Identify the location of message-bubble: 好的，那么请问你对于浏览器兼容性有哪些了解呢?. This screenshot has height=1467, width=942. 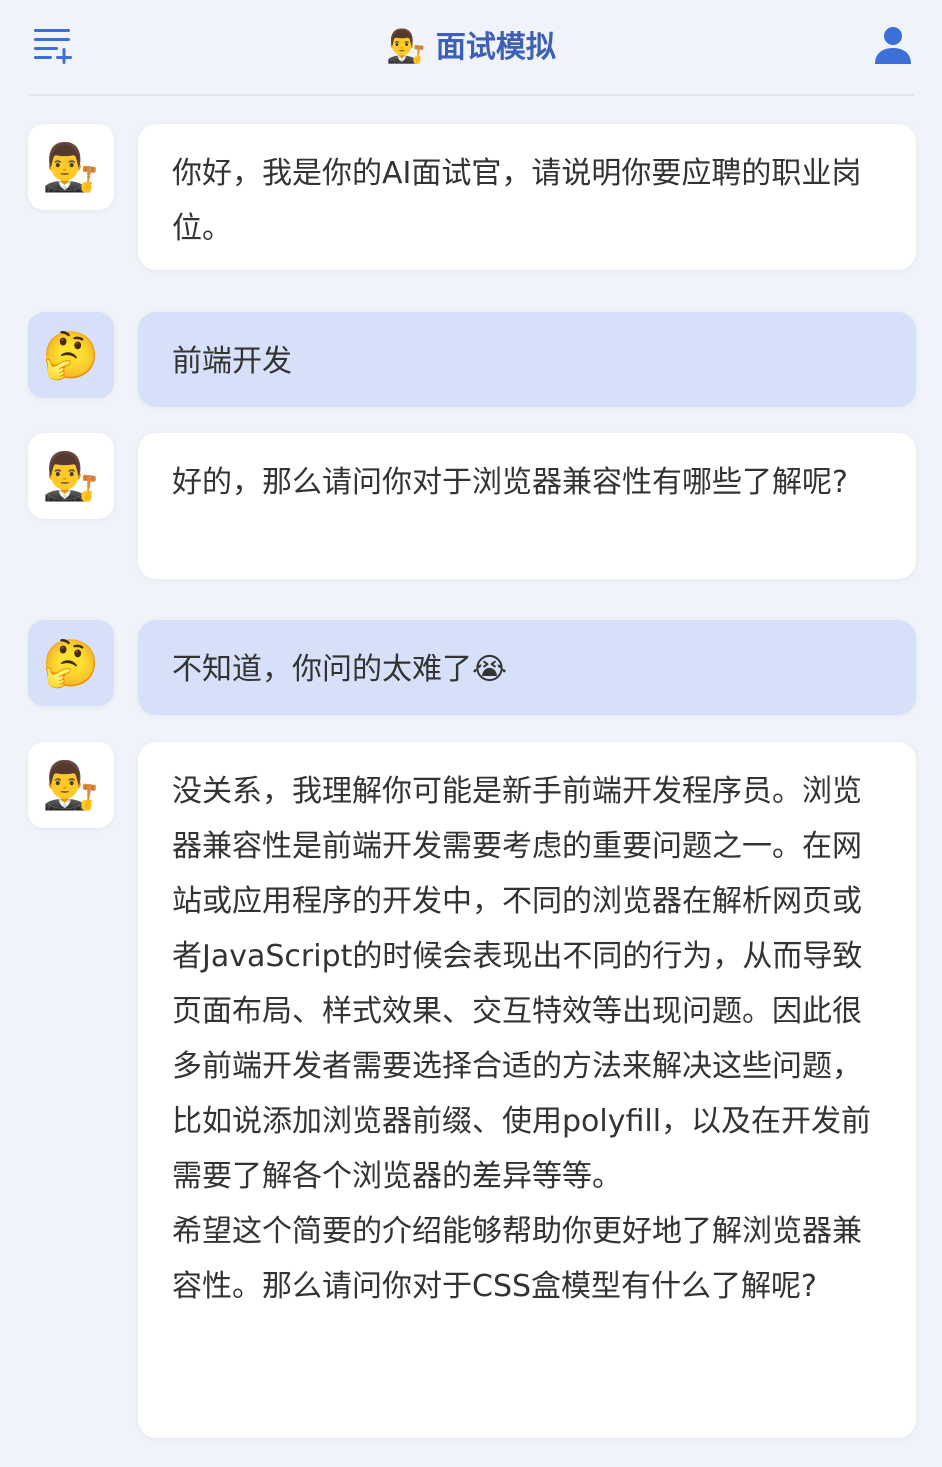
(527, 506).